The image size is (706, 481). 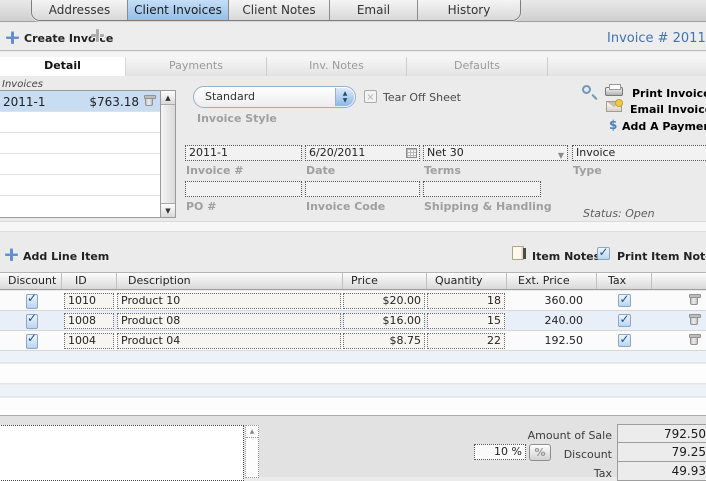 I want to click on invoice-notes-textarea, so click(x=122, y=453).